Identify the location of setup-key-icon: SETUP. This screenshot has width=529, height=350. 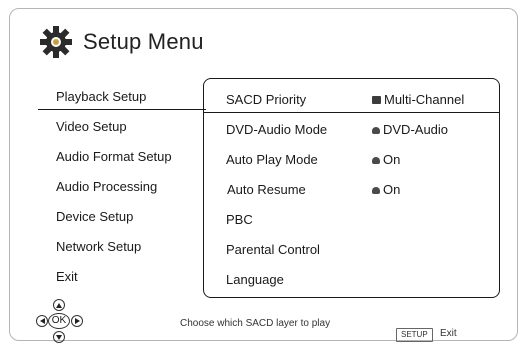
(414, 335).